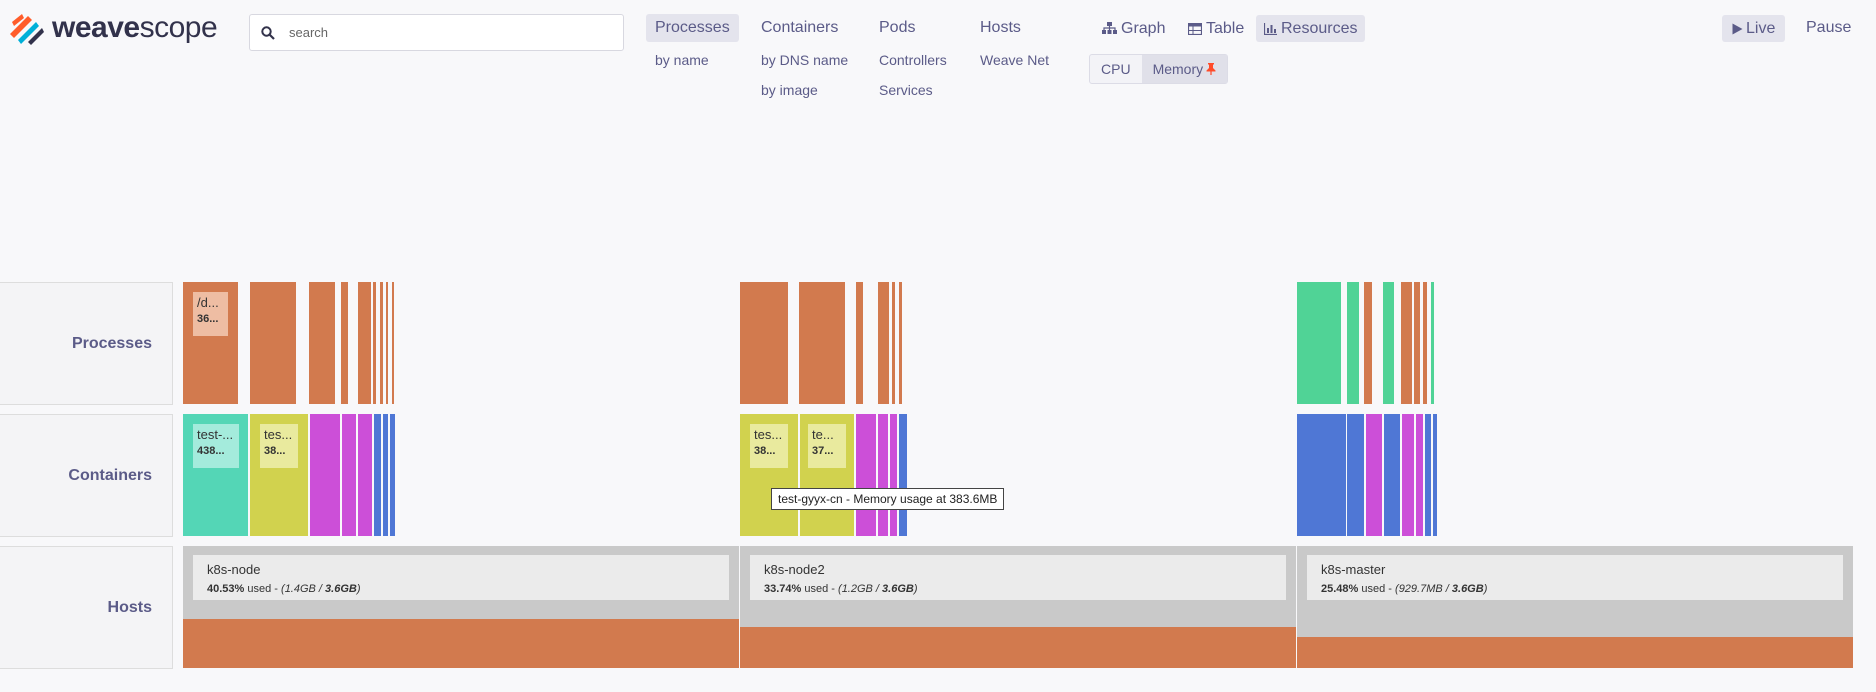  I want to click on host-usage: 33.74% used - (1.2GB / 3.6GB), so click(841, 589).